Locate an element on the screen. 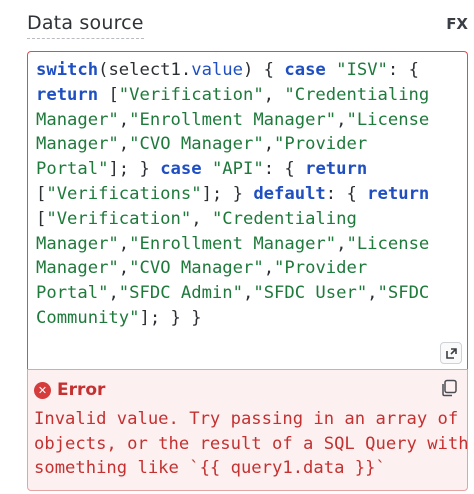 The width and height of the screenshot is (474, 494). code-line: switch(select1.value) { case "ISV": { is located at coordinates (247, 70).